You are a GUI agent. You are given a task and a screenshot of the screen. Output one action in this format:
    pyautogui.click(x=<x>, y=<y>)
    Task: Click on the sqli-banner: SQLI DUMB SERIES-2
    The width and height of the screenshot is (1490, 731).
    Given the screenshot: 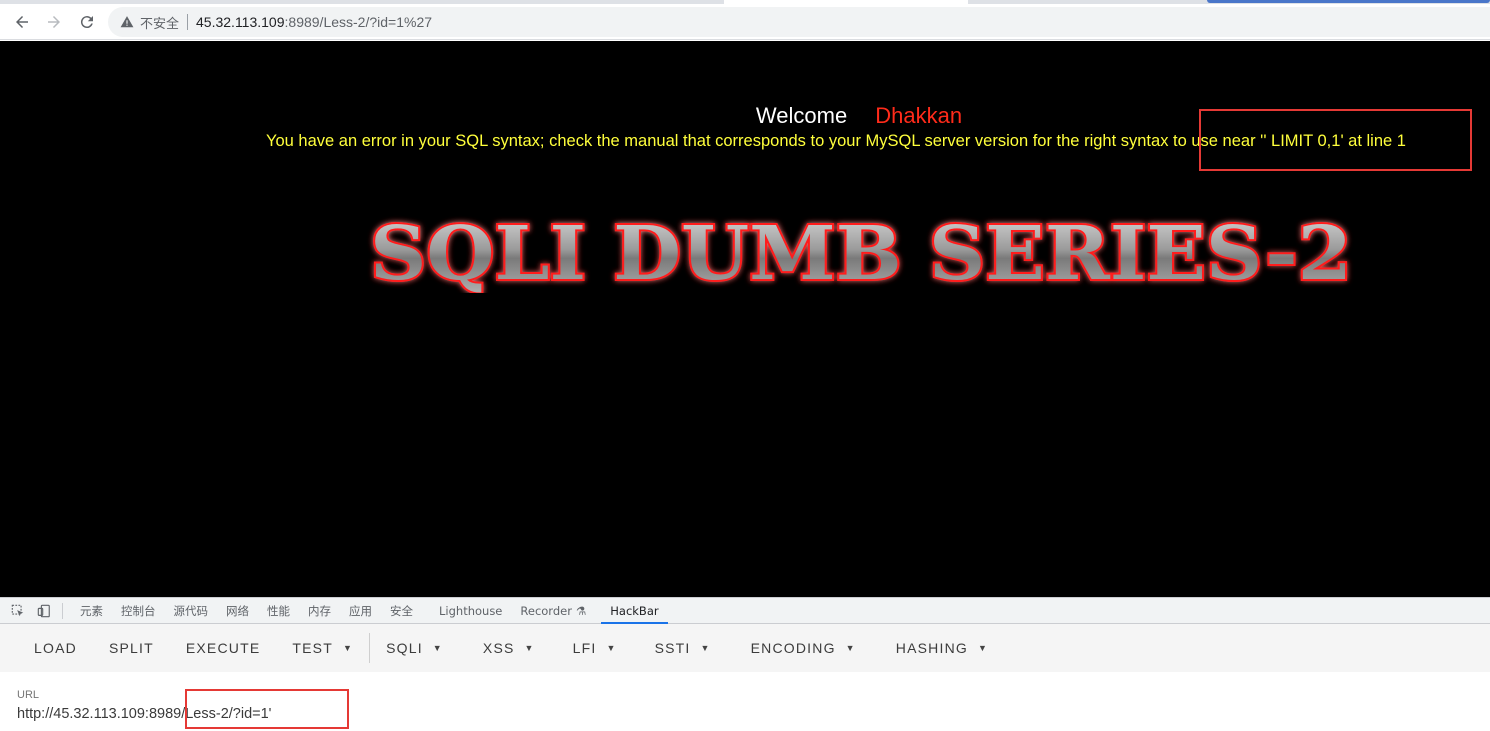 What is the action you would take?
    pyautogui.click(x=861, y=253)
    